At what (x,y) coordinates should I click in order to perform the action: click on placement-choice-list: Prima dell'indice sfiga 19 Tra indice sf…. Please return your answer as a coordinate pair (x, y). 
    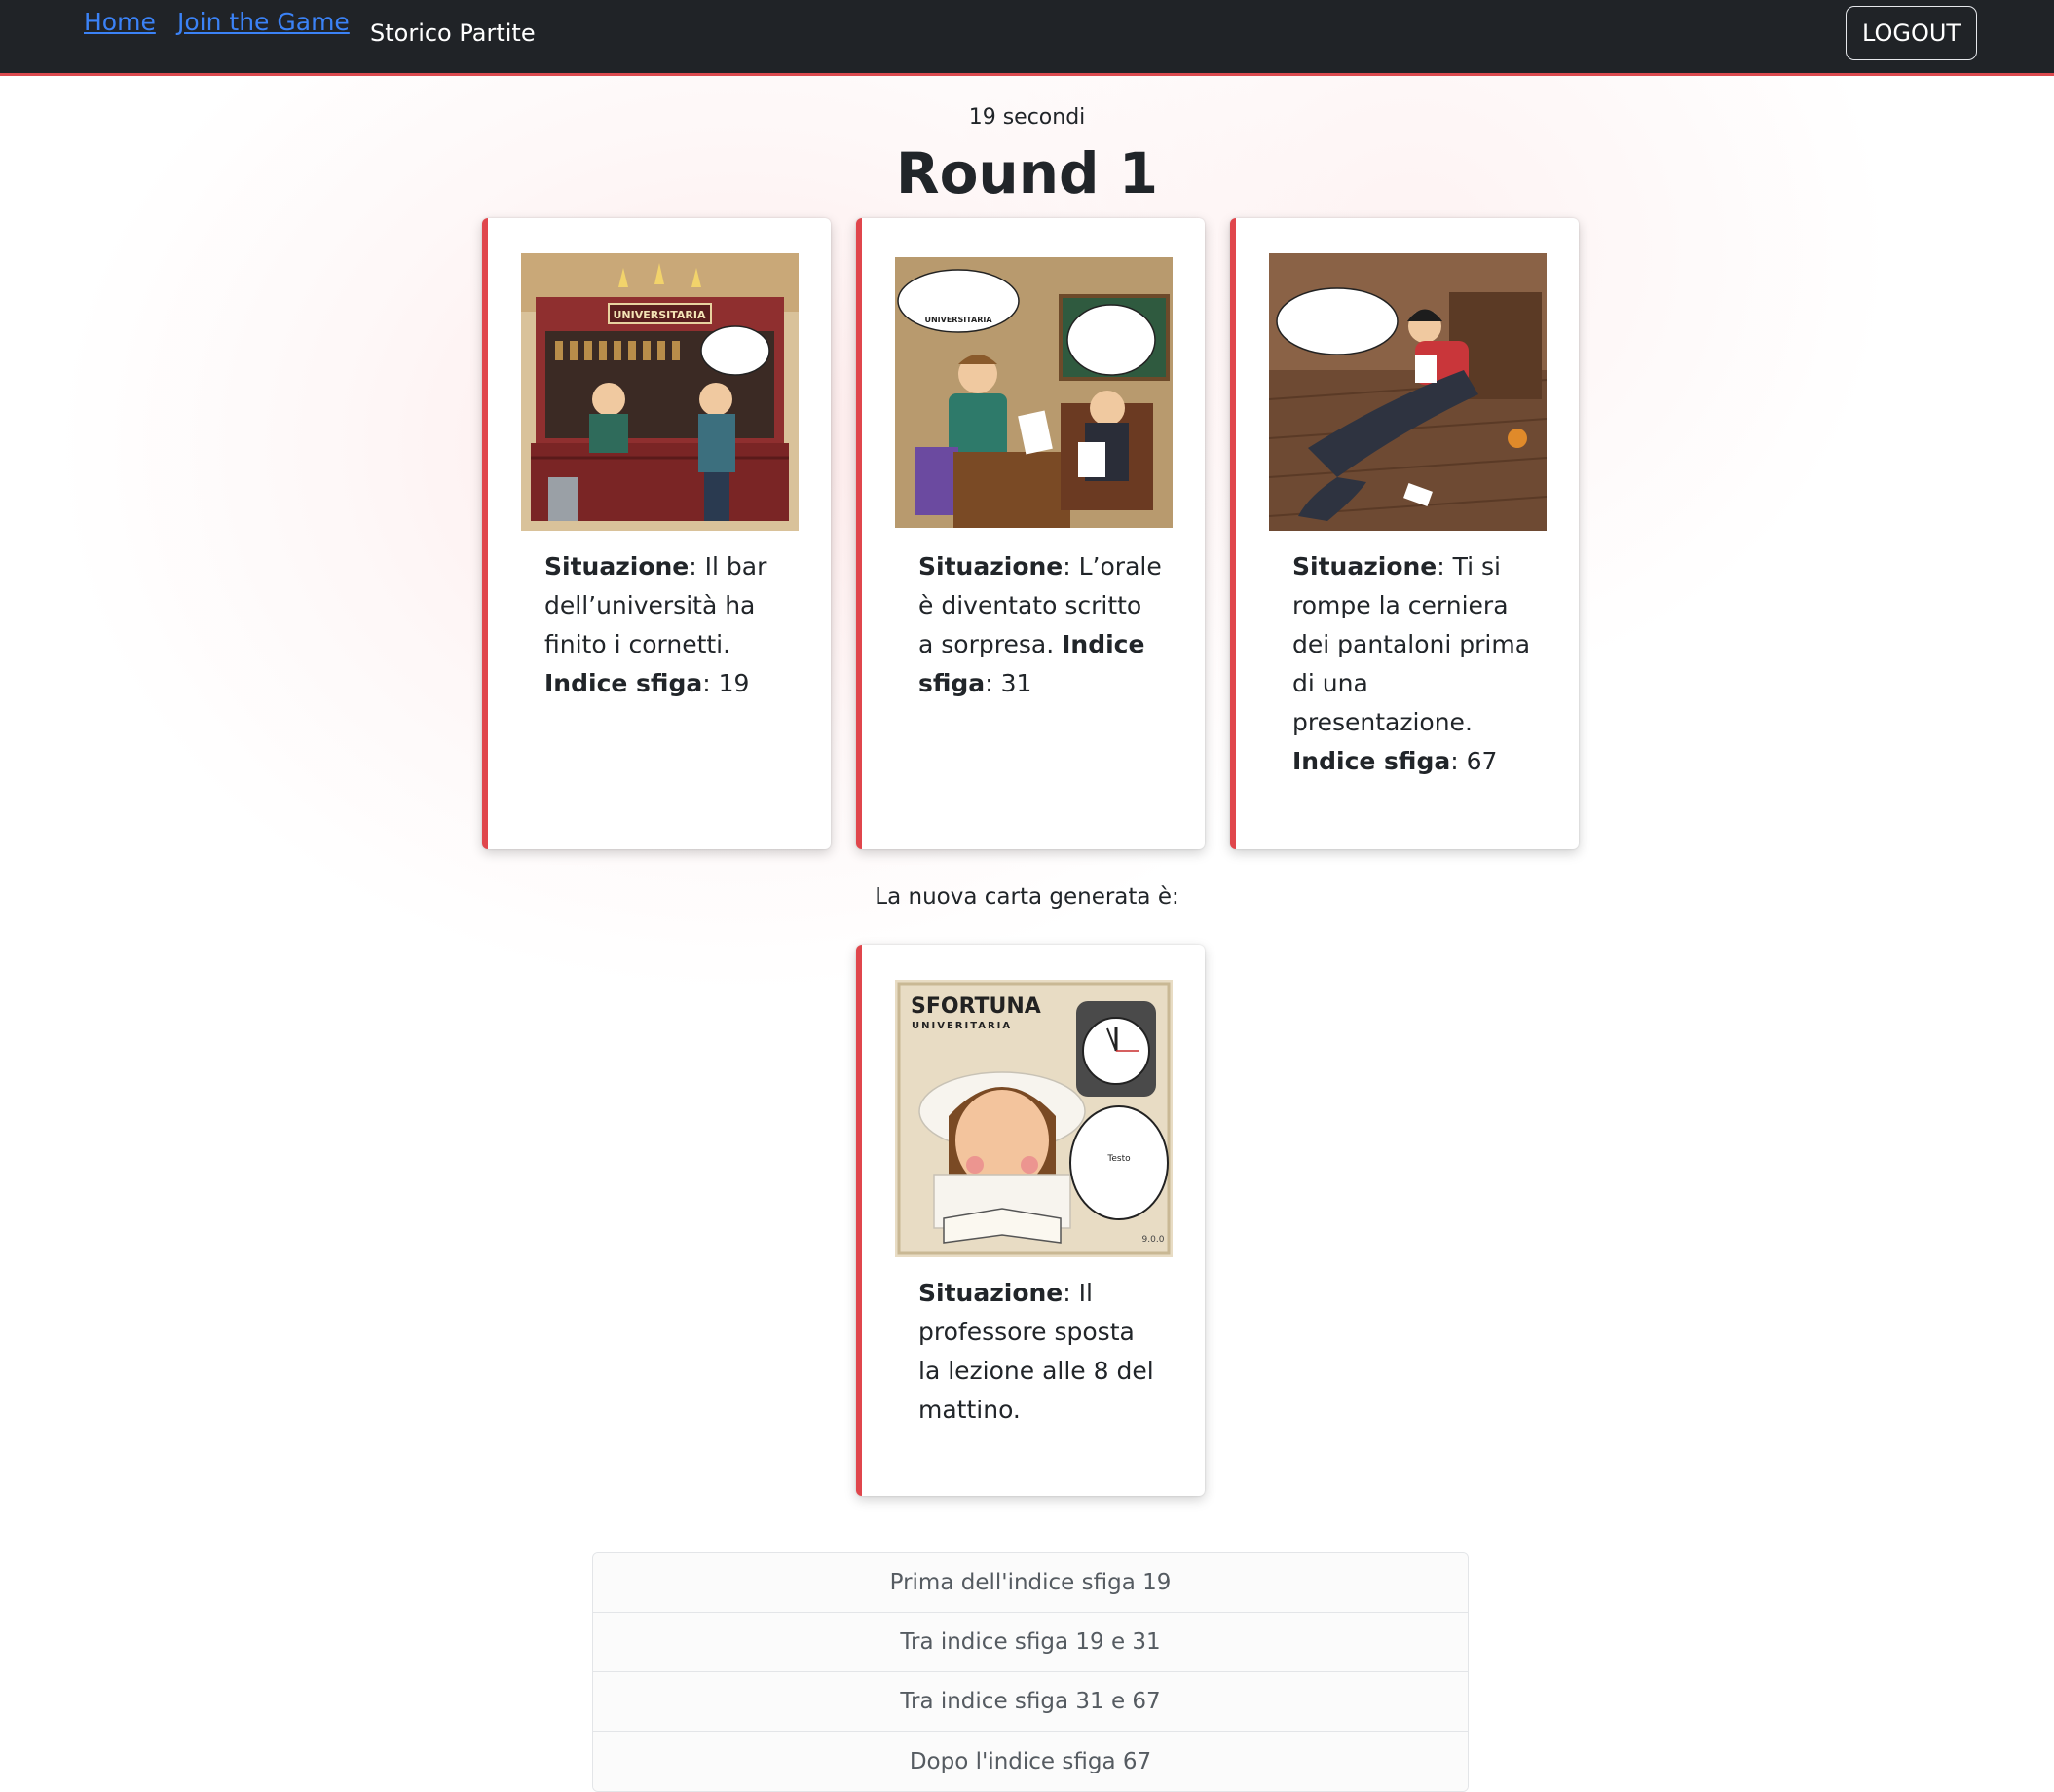
    Looking at the image, I should click on (1030, 1672).